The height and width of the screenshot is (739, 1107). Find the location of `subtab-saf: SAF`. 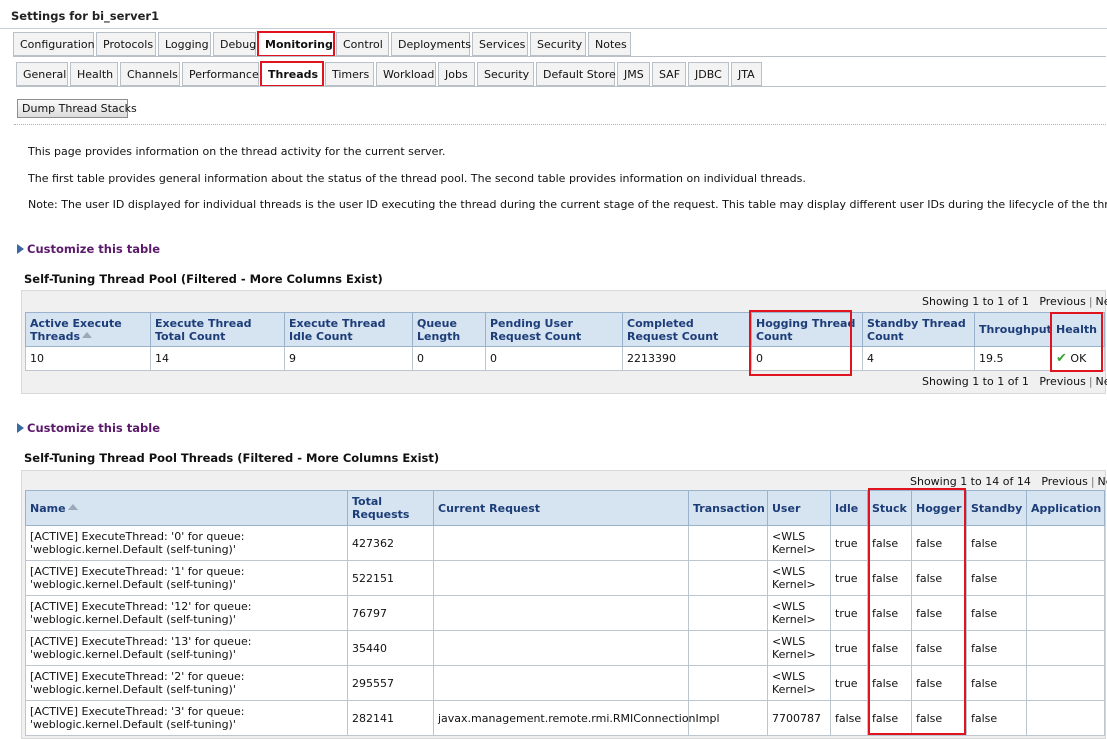

subtab-saf: SAF is located at coordinates (669, 74).